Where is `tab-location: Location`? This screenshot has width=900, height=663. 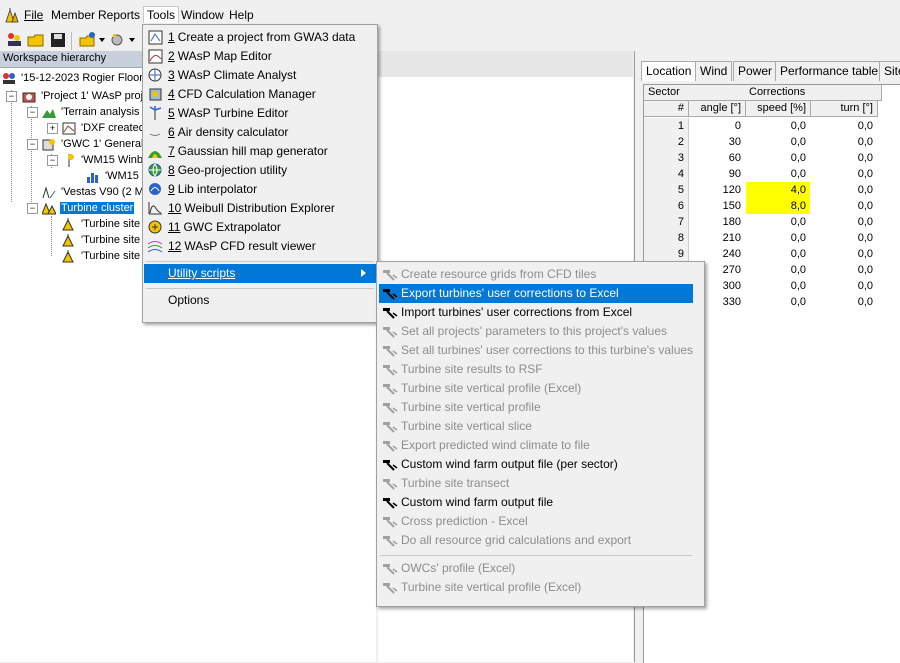
tab-location: Location is located at coordinates (669, 71).